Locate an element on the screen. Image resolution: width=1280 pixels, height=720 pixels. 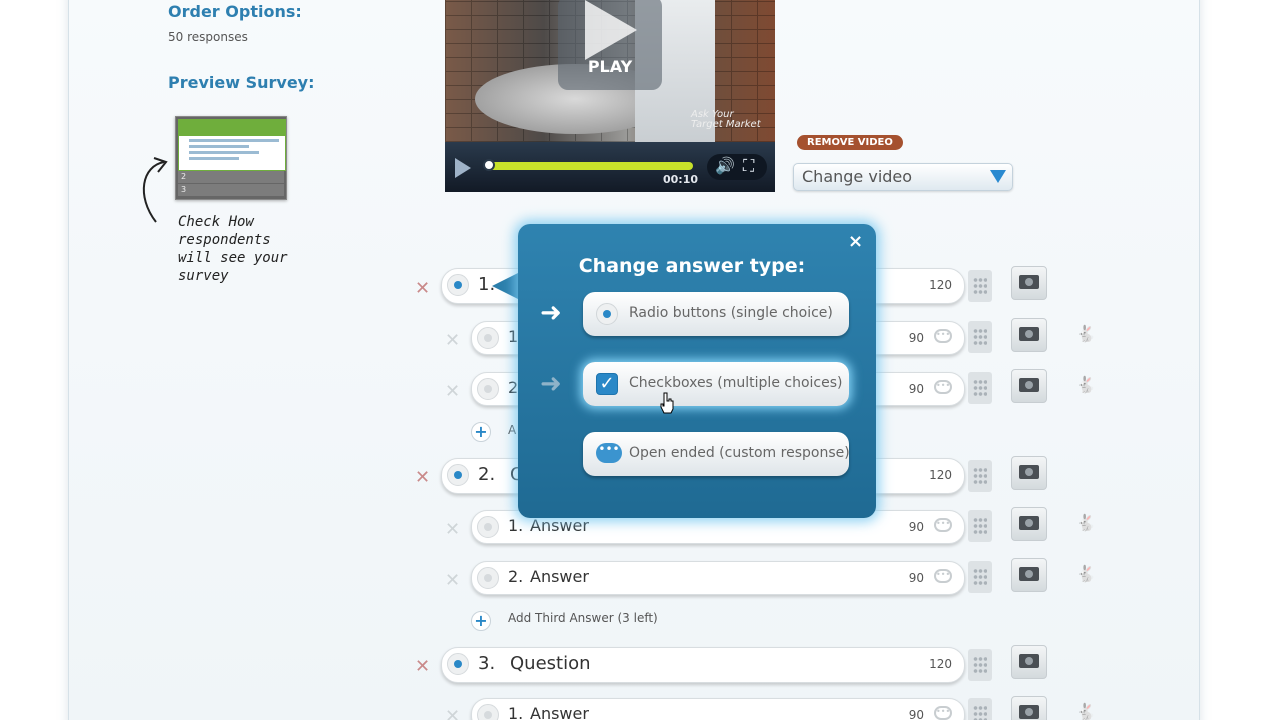
question-number: 2. is located at coordinates (487, 474).